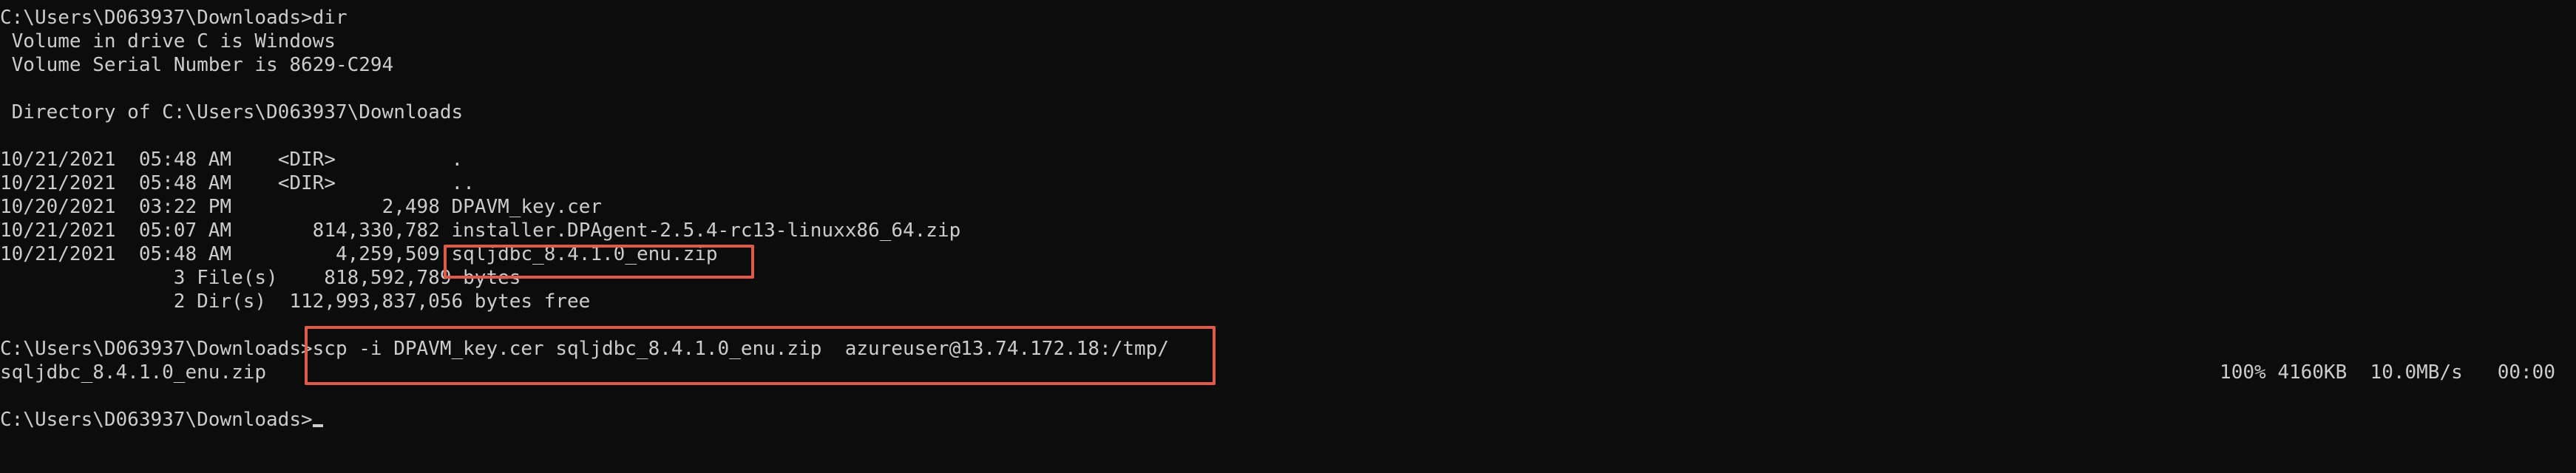  I want to click on current-prompt-line: C:\Users\D063937\Downloads>, so click(161, 420).